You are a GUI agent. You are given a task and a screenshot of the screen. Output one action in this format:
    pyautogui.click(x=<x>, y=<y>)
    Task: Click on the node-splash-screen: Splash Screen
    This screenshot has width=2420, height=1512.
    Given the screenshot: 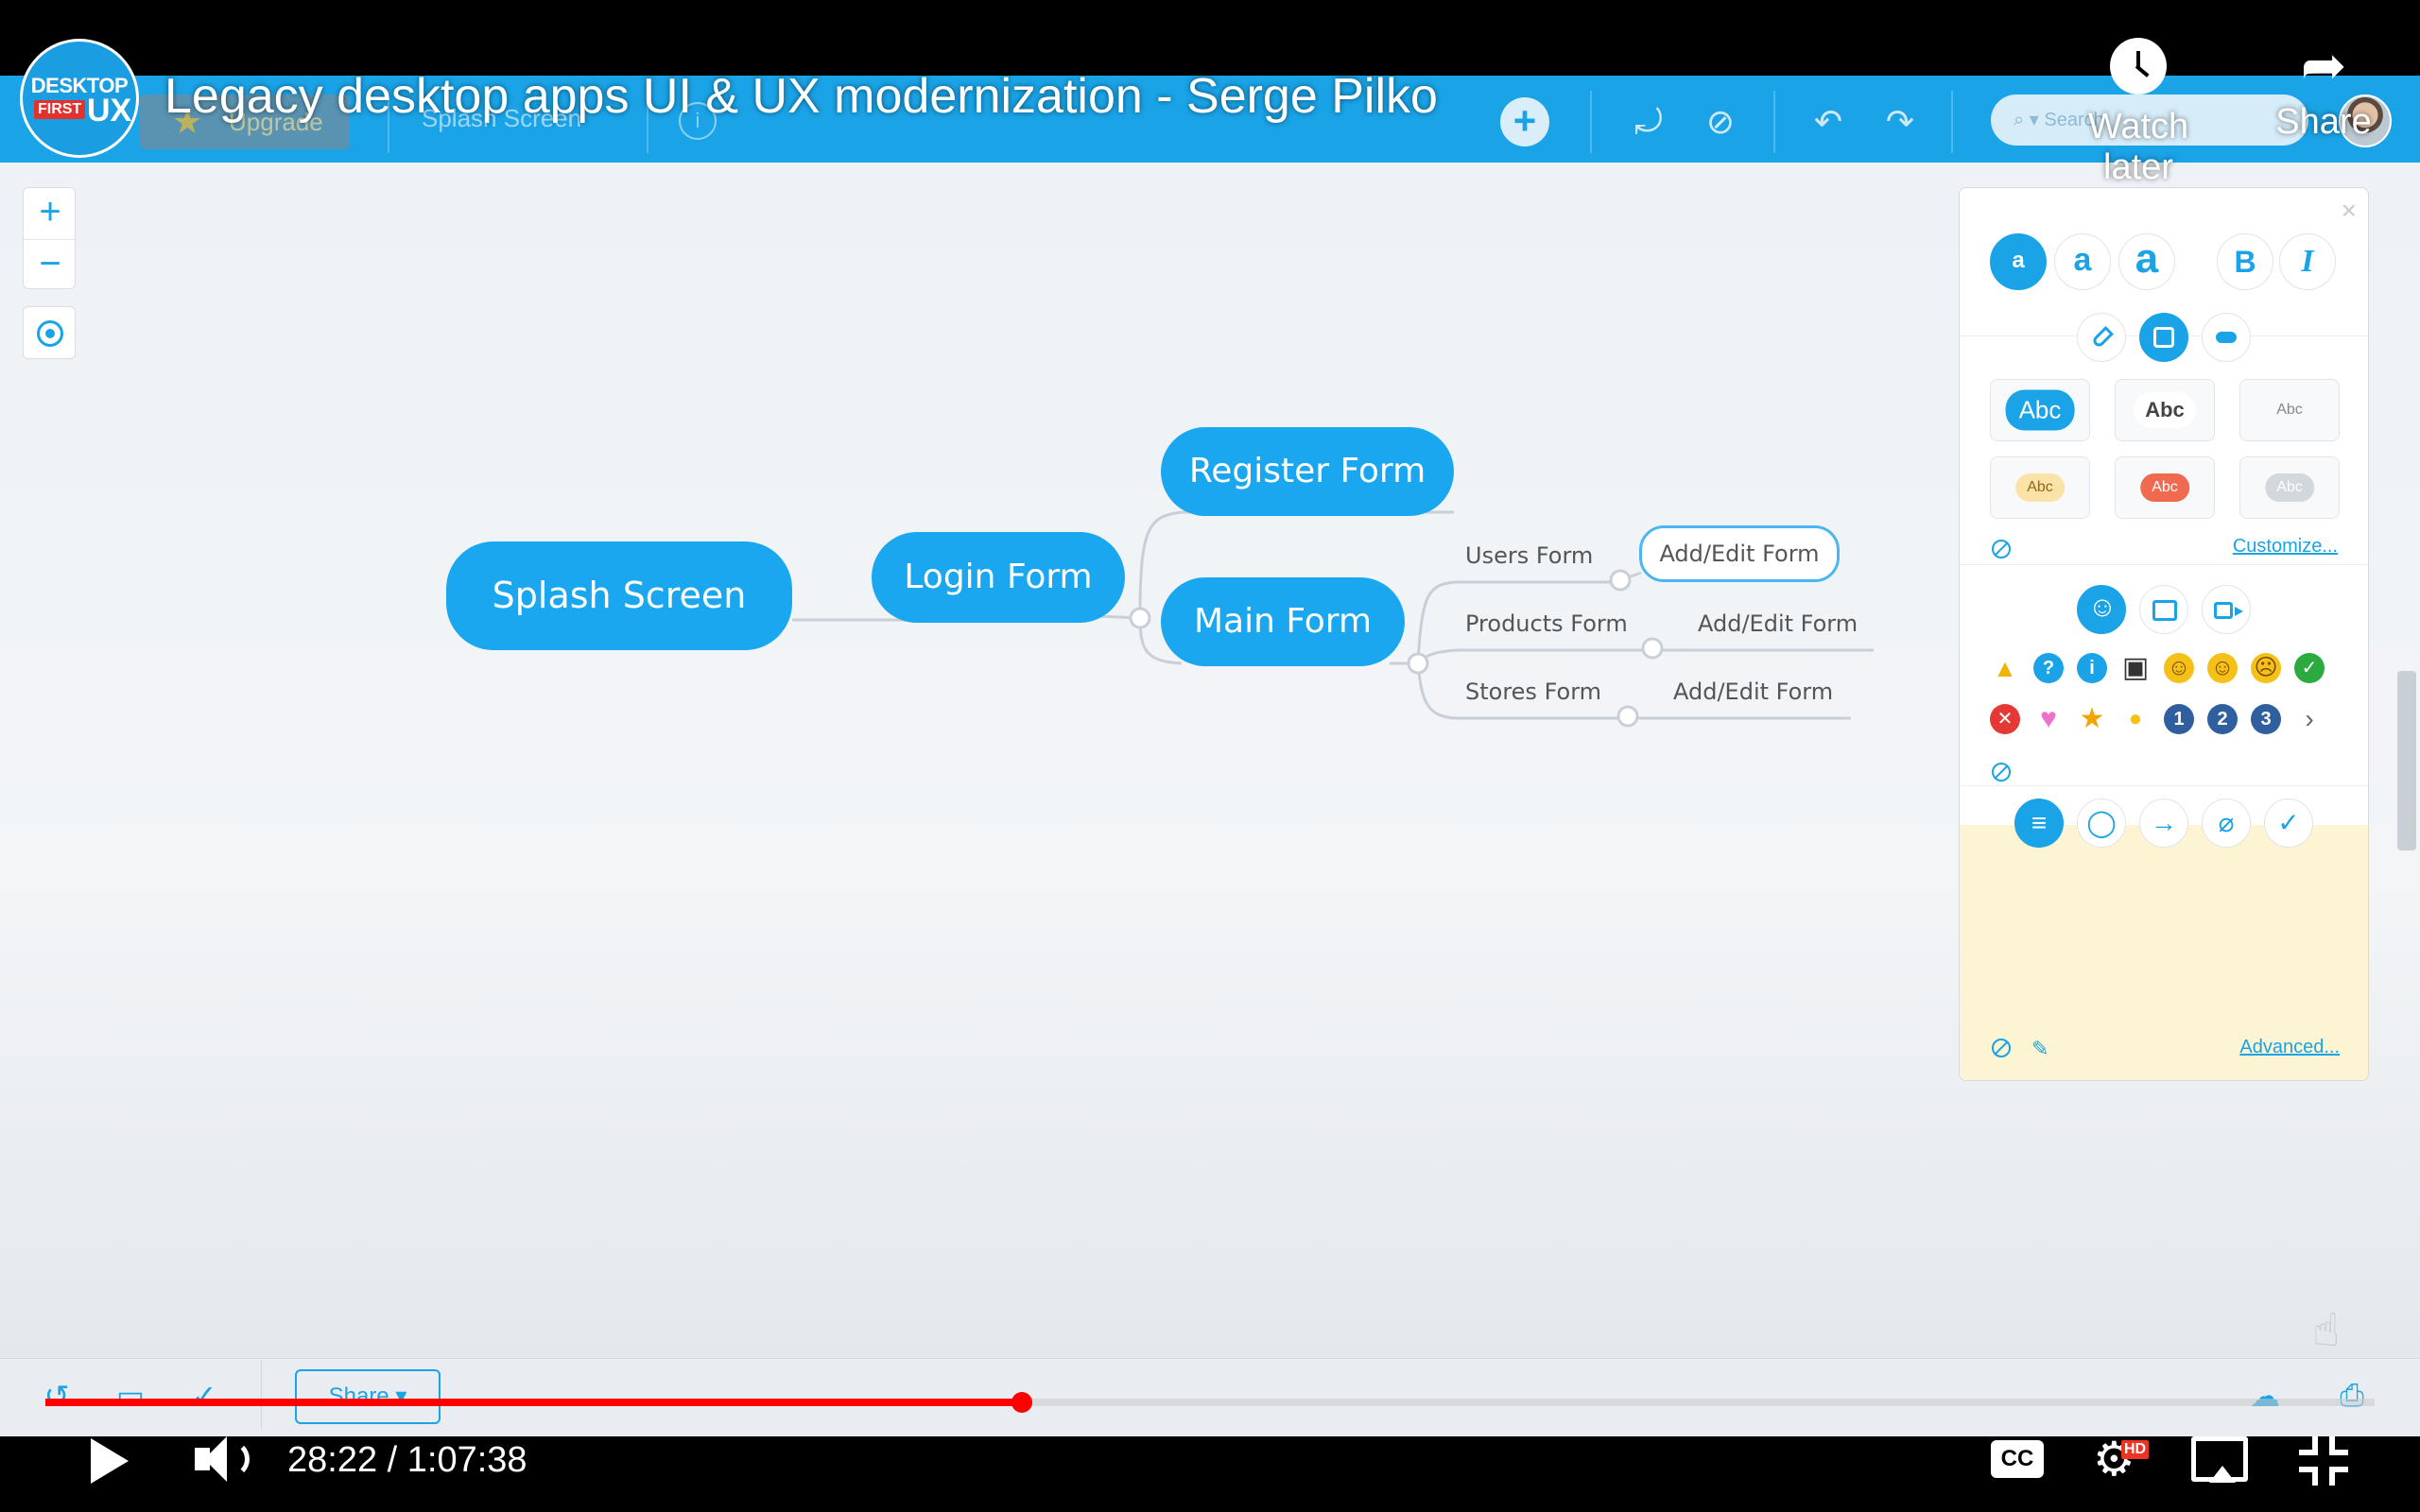 What is the action you would take?
    pyautogui.click(x=619, y=595)
    